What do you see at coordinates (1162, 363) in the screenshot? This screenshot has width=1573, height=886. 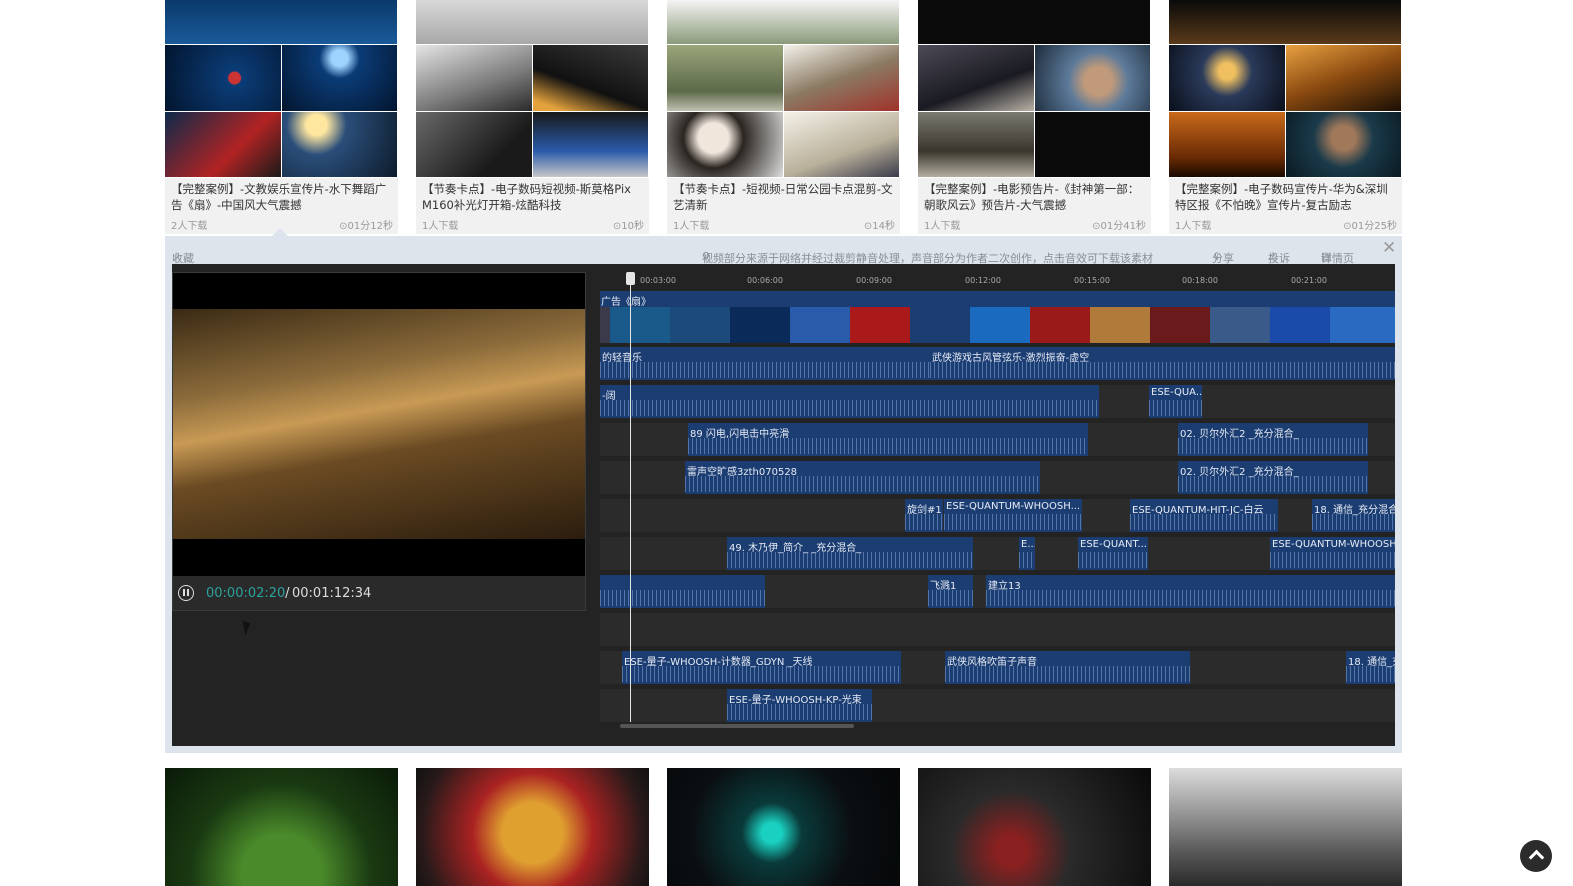 I see `audio-clip: 武侠游戏古风管弦乐-激烈振奋-虚空` at bounding box center [1162, 363].